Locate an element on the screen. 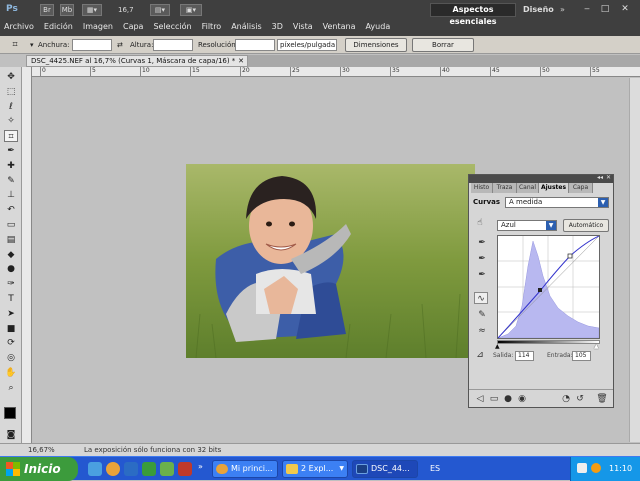  network-icon is located at coordinates (582, 468).